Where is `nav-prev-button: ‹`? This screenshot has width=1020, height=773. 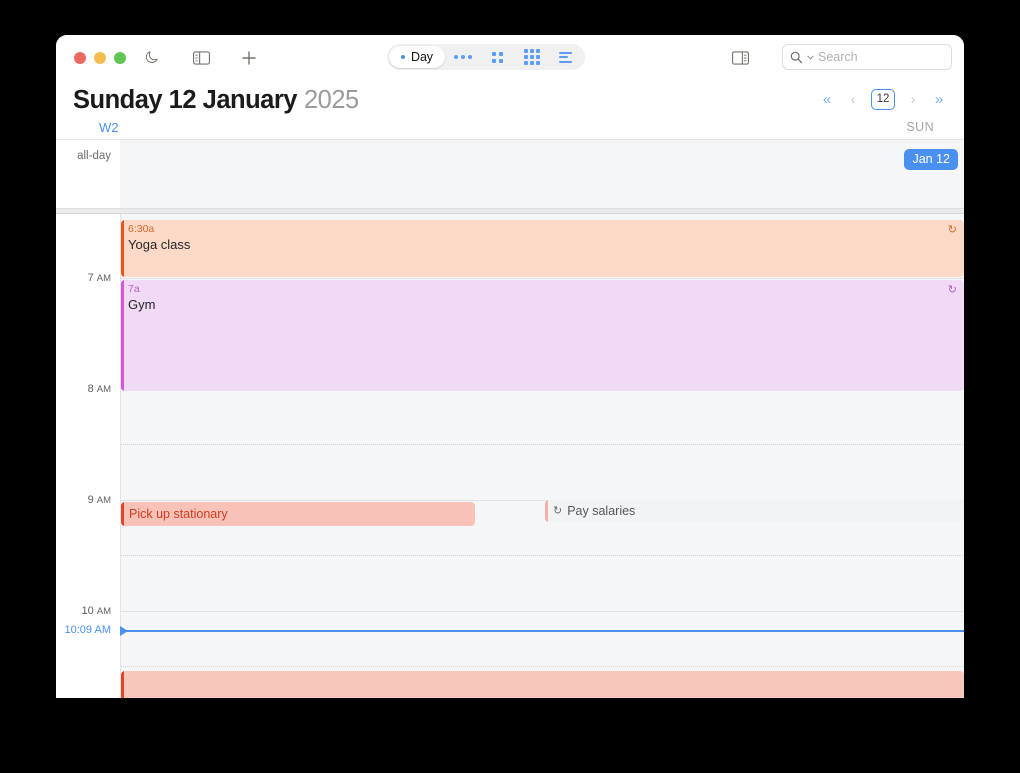 nav-prev-button: ‹ is located at coordinates (853, 99).